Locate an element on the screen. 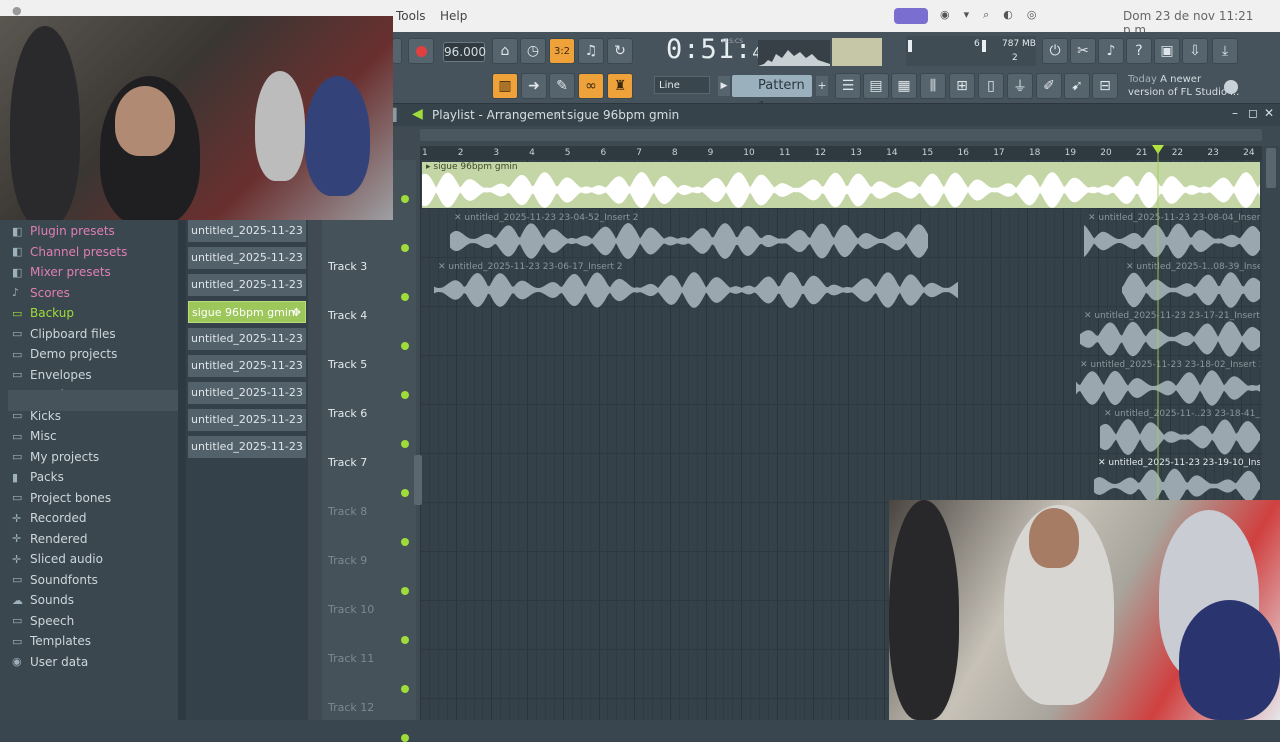  channel-rack-button: ▦ is located at coordinates (904, 86).